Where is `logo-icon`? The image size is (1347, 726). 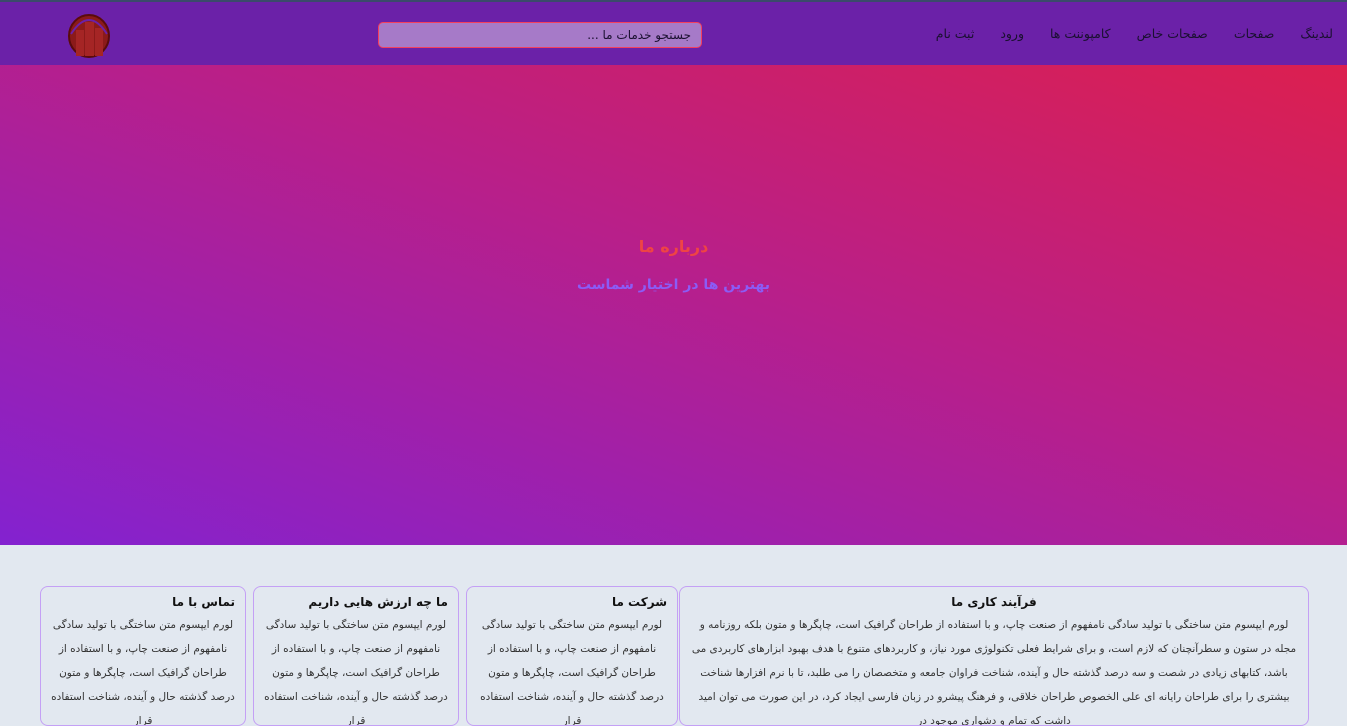
logo-icon is located at coordinates (89, 35).